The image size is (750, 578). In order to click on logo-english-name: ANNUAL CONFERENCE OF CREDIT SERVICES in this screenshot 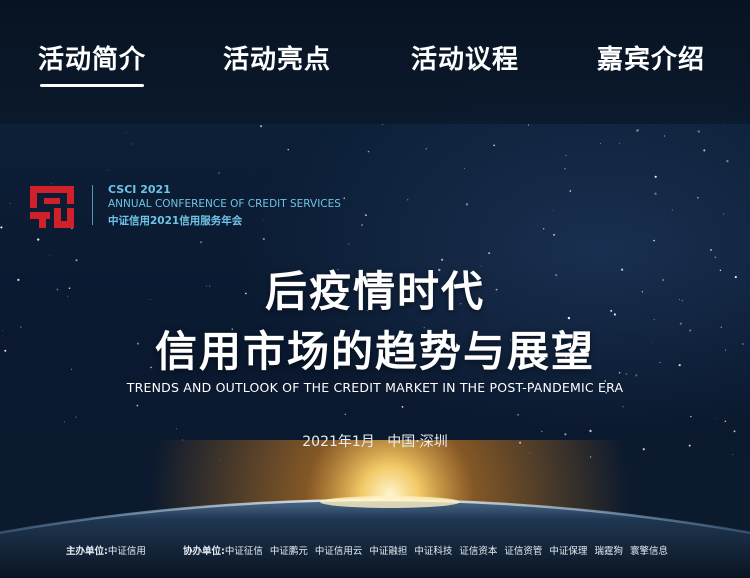, I will do `click(224, 204)`.